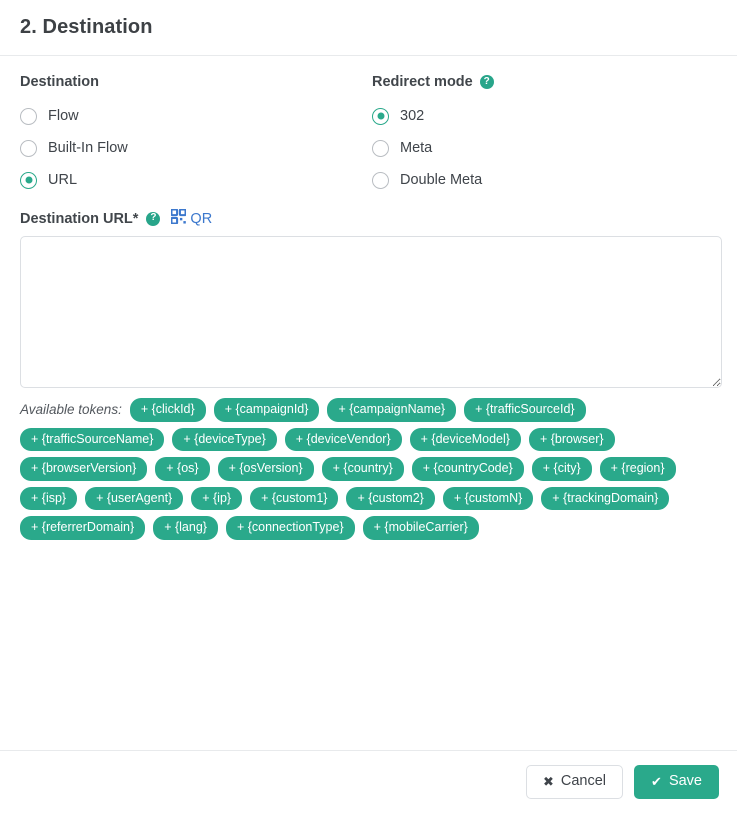 This screenshot has width=737, height=813. Describe the element at coordinates (561, 469) in the screenshot. I see `token-pill: + {city}` at that location.